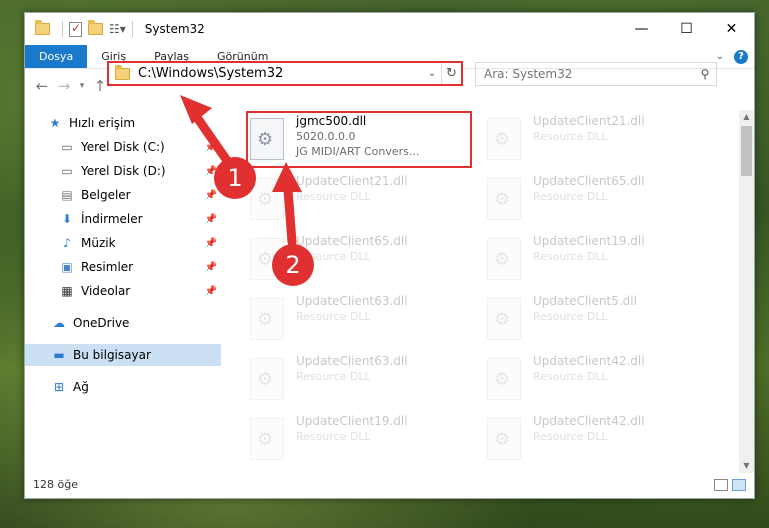 This screenshot has width=769, height=528. Describe the element at coordinates (67, 267) in the screenshot. I see `pictures-icon: ▣` at that location.